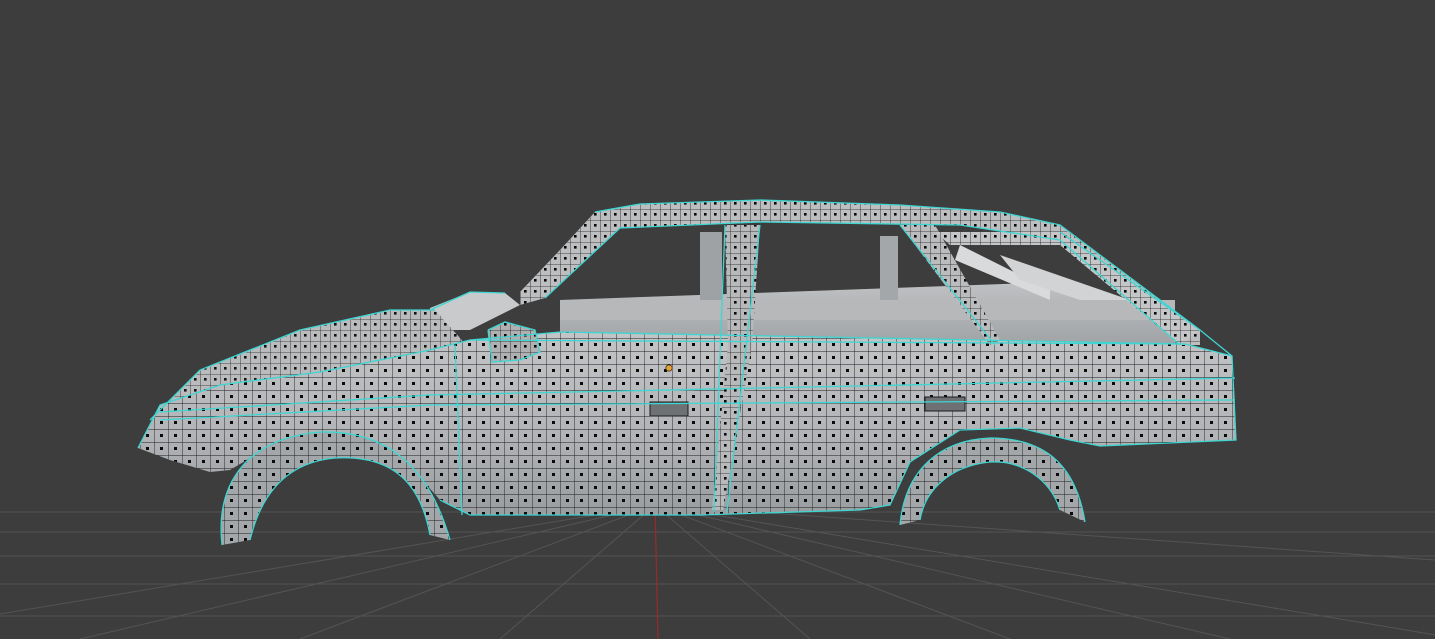 This screenshot has width=1435, height=639. I want to click on rear-door-handle, so click(945, 404).